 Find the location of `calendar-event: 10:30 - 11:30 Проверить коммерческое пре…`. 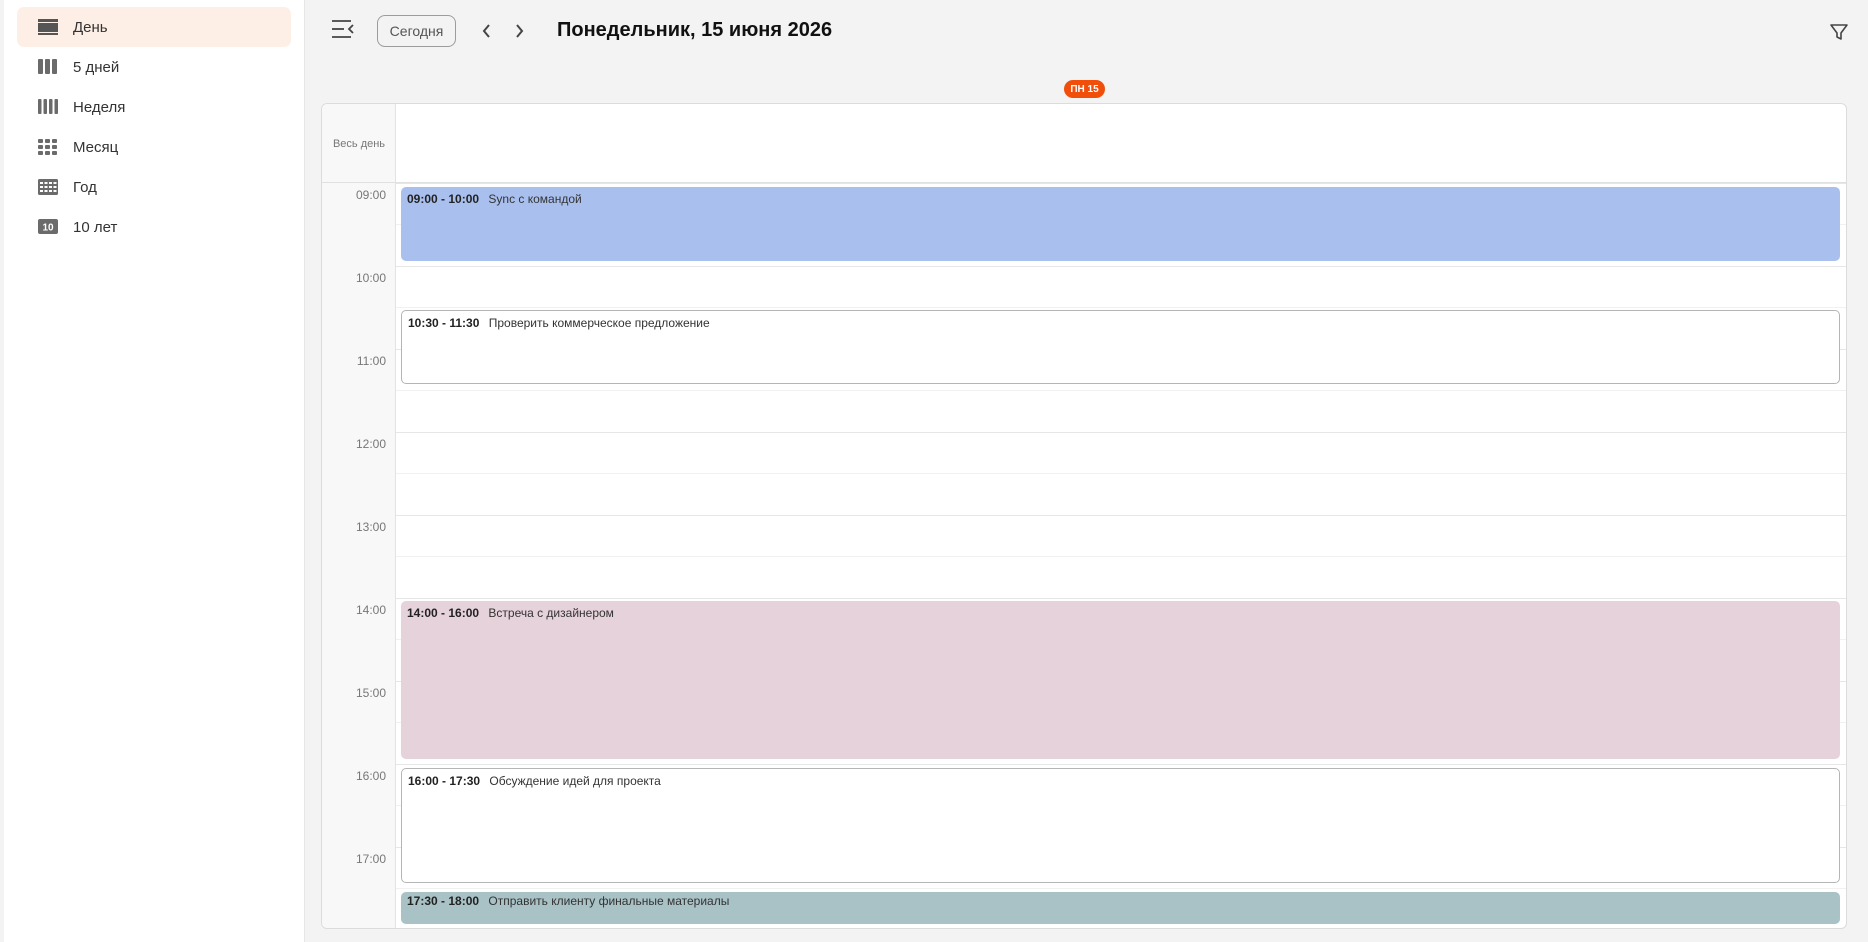

calendar-event: 10:30 - 11:30 Проверить коммерческое пре… is located at coordinates (1120, 347).